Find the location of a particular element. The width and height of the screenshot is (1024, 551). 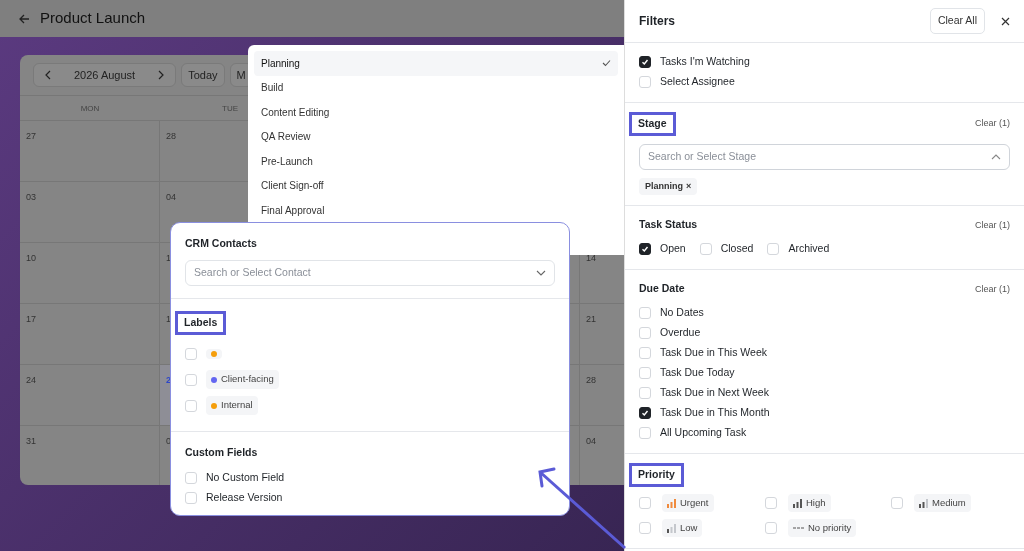

selected-chip: Planning × is located at coordinates (668, 186).